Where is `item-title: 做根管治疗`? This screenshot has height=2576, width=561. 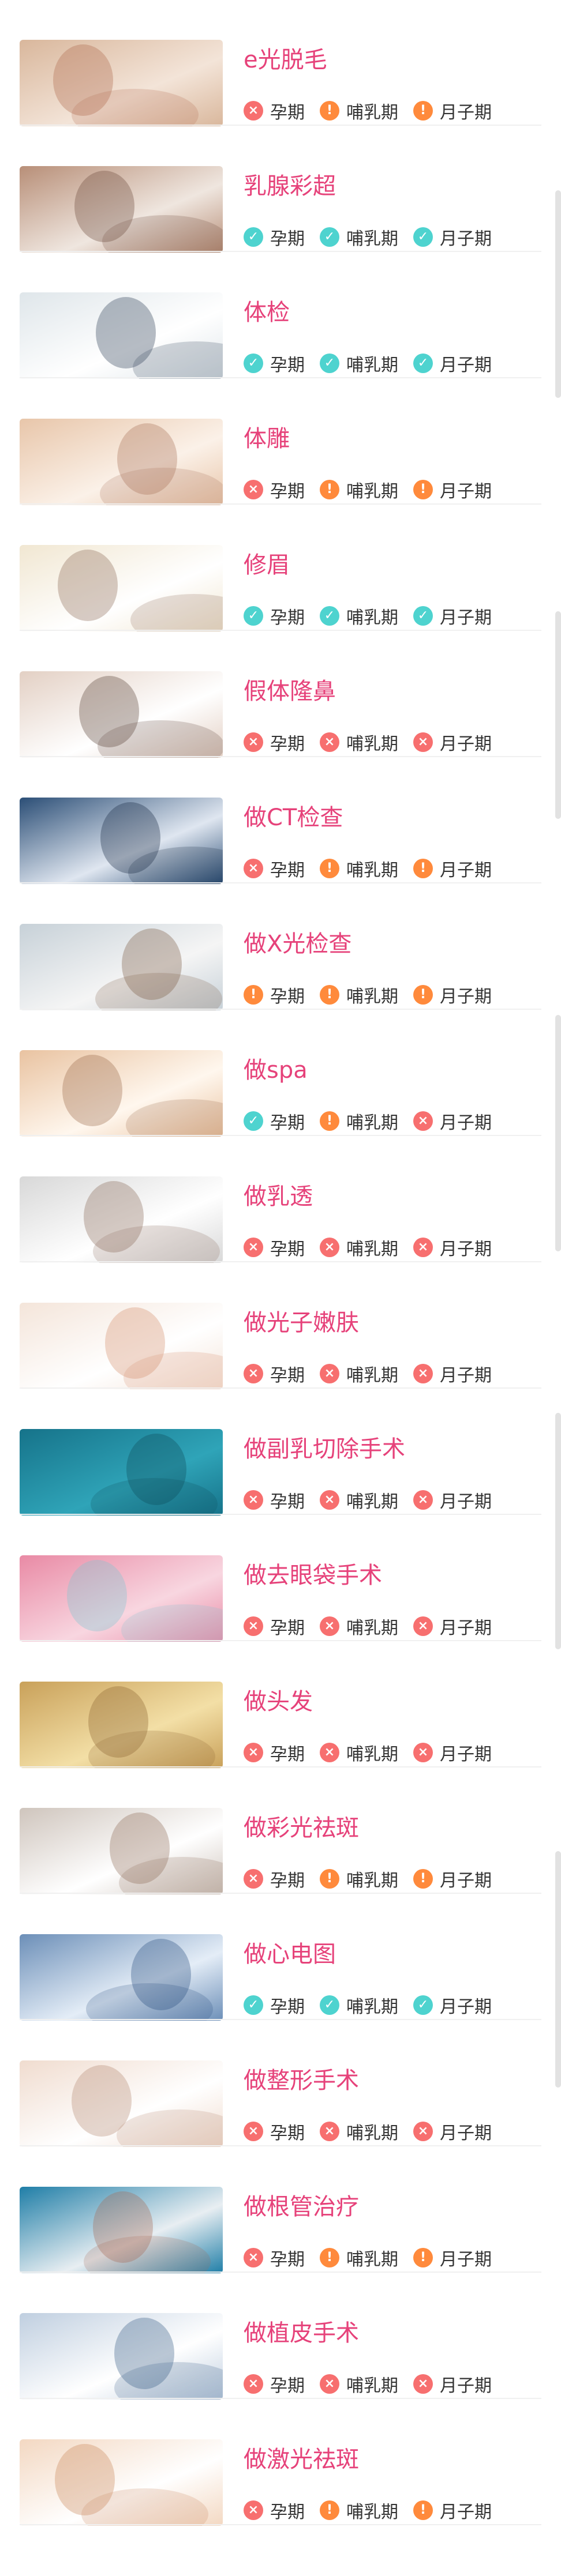
item-title: 做根管治疗 is located at coordinates (301, 2207).